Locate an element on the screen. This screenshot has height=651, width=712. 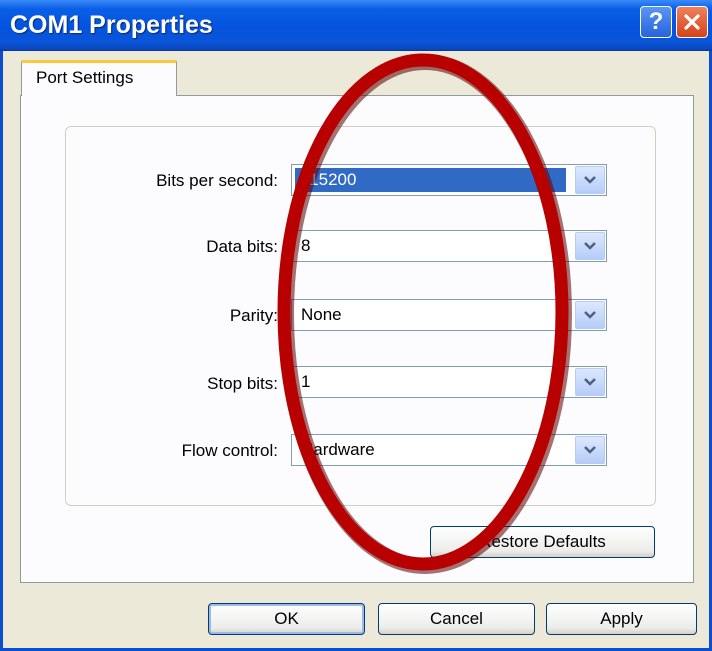
bits-per-second-select: 115200 is located at coordinates (449, 180).